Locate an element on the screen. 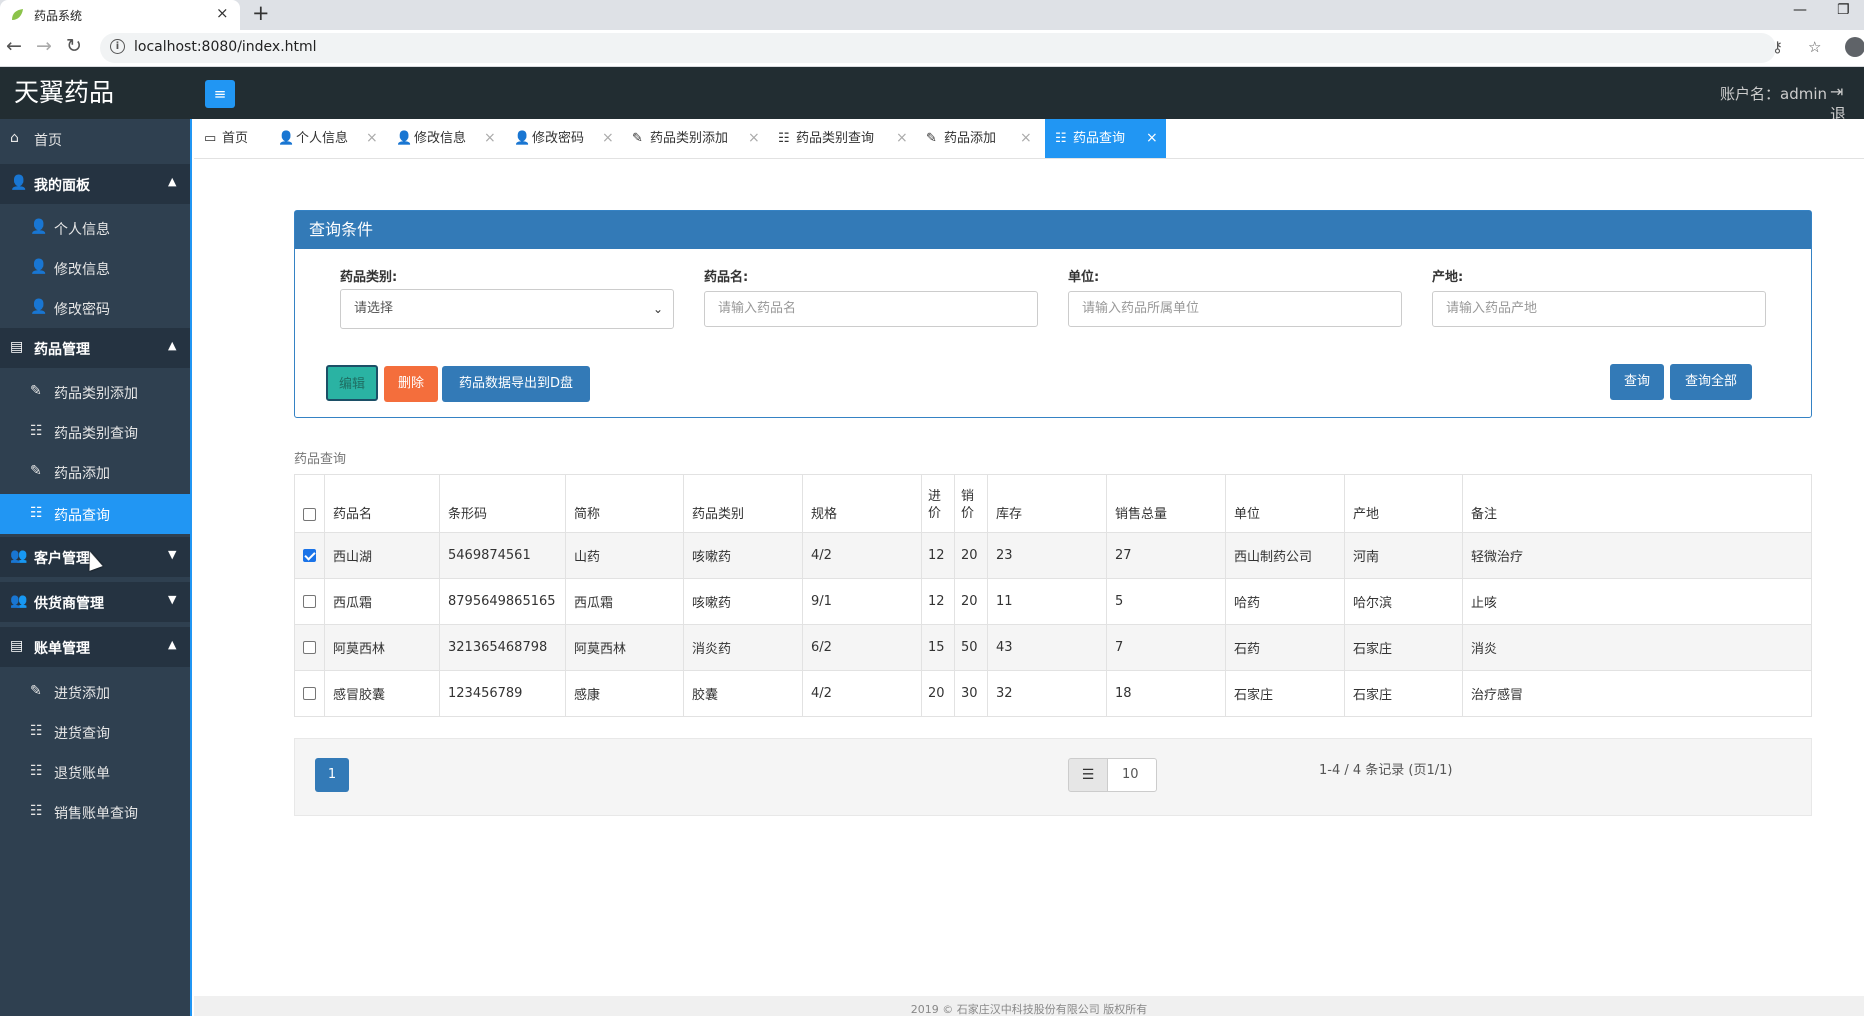 This screenshot has width=1864, height=1016. tab-edit-info: 👤 修改信息 × is located at coordinates (445, 138).